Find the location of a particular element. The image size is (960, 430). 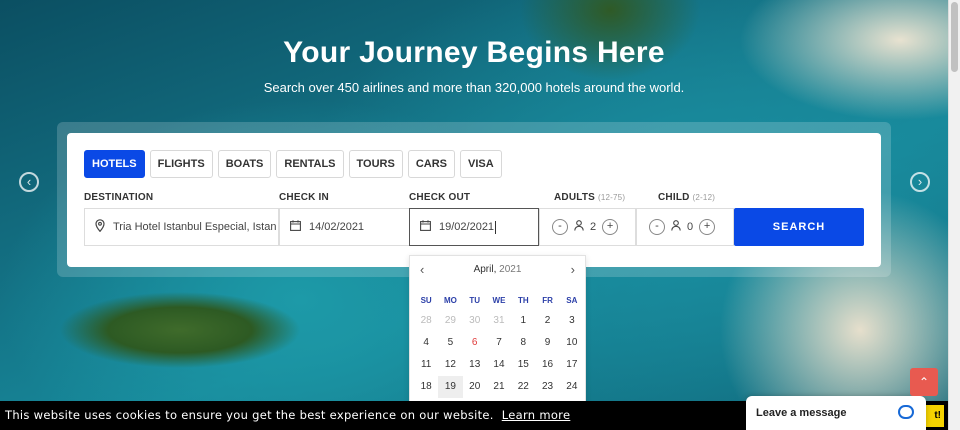

calendar-day: 24 is located at coordinates (572, 387).